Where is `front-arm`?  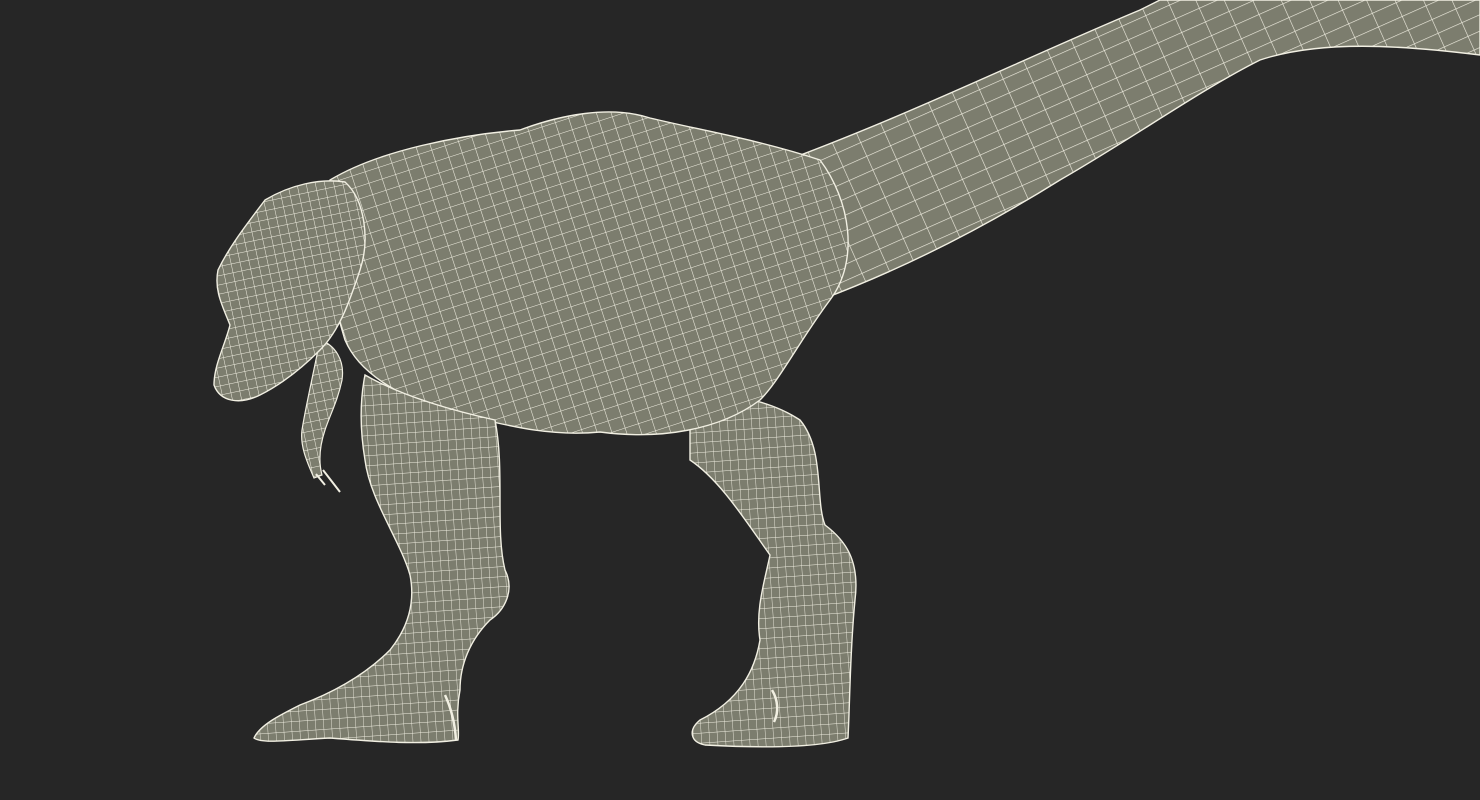
front-arm is located at coordinates (322, 416).